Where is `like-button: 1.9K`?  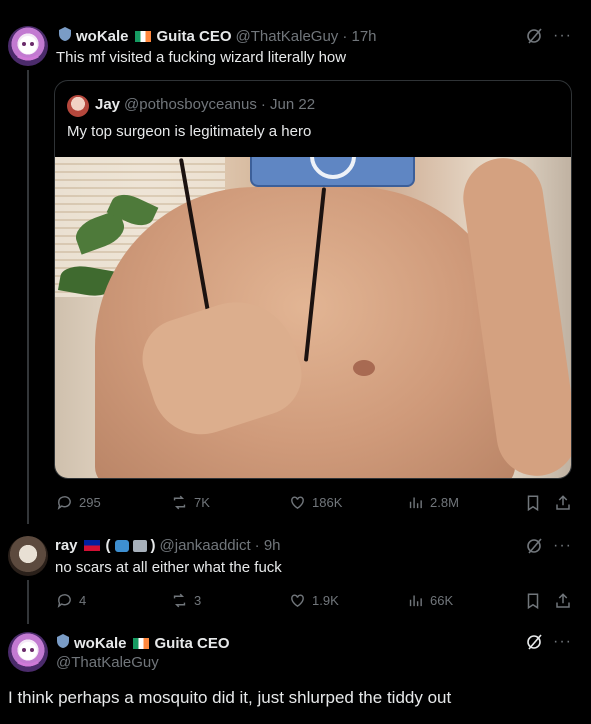
like-button: 1.9K is located at coordinates (314, 600).